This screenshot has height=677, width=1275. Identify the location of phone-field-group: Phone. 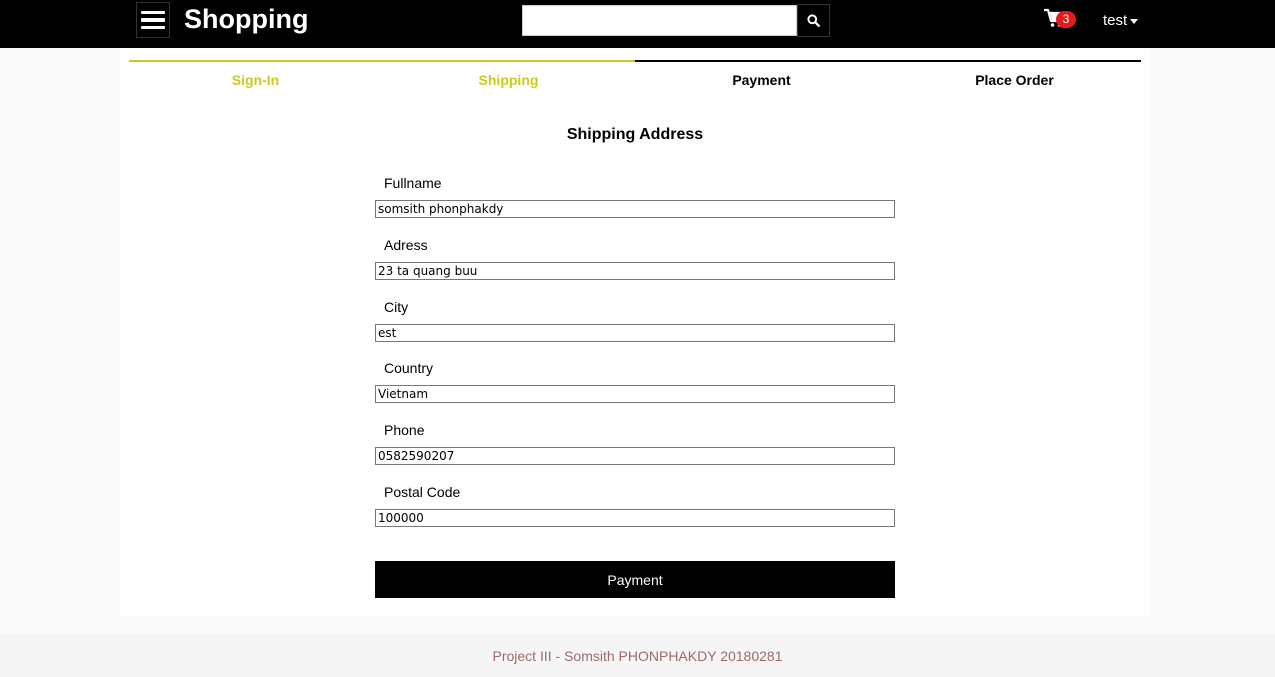
(635, 452).